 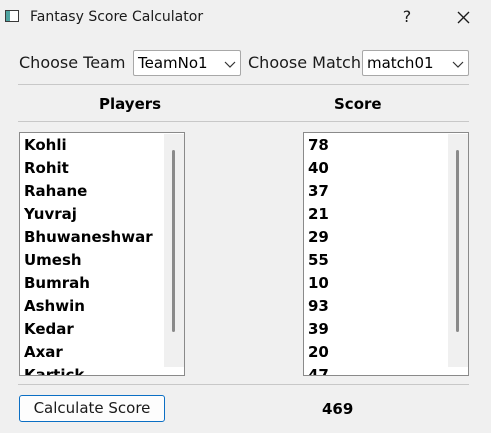 I want to click on team-select: TeamNo1, so click(x=187, y=63).